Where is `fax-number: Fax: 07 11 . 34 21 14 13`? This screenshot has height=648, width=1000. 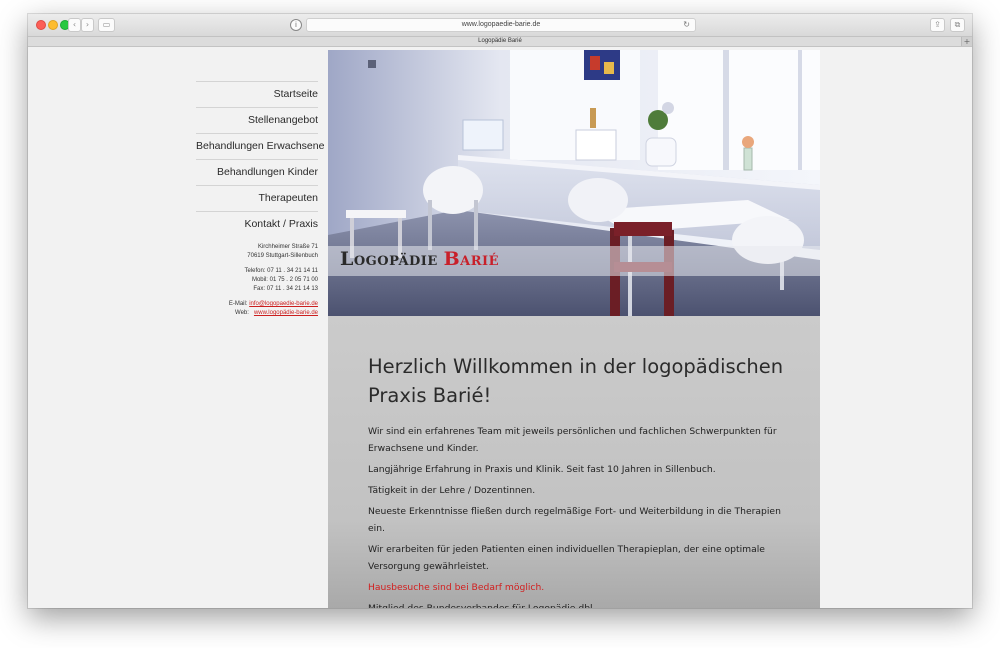
fax-number: Fax: 07 11 . 34 21 14 13 is located at coordinates (285, 289).